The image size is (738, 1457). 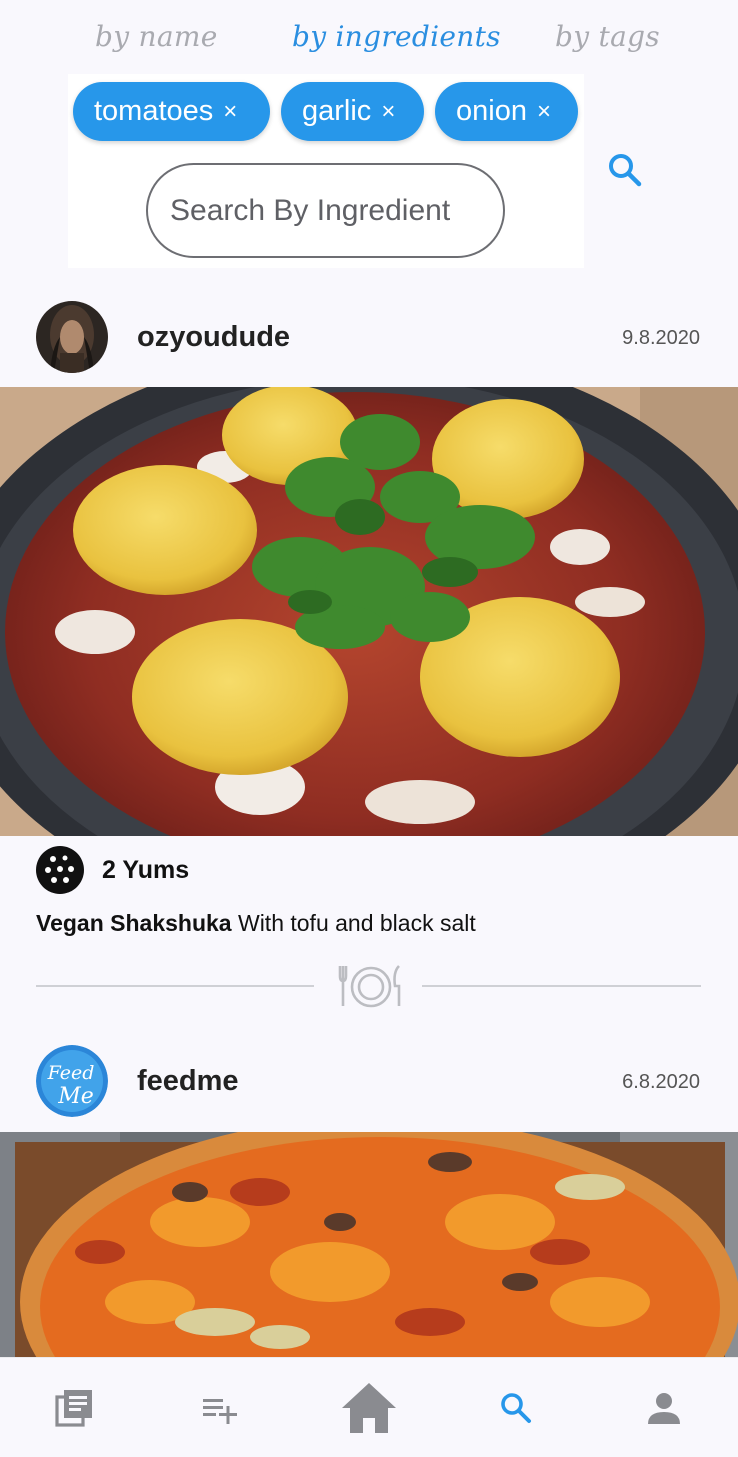 What do you see at coordinates (154, 111) in the screenshot?
I see `chip-label: tomatoes` at bounding box center [154, 111].